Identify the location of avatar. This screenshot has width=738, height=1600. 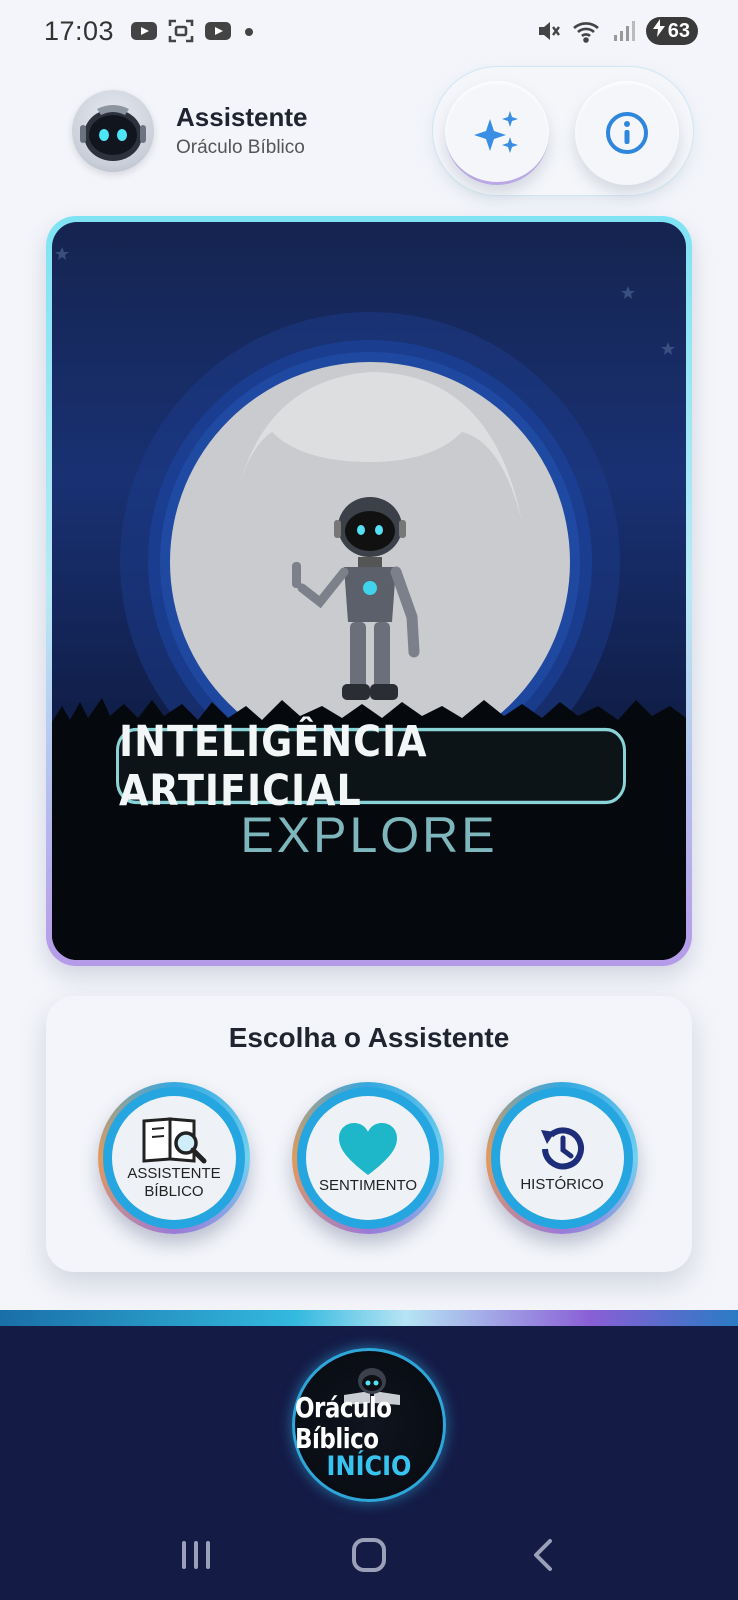
(113, 131).